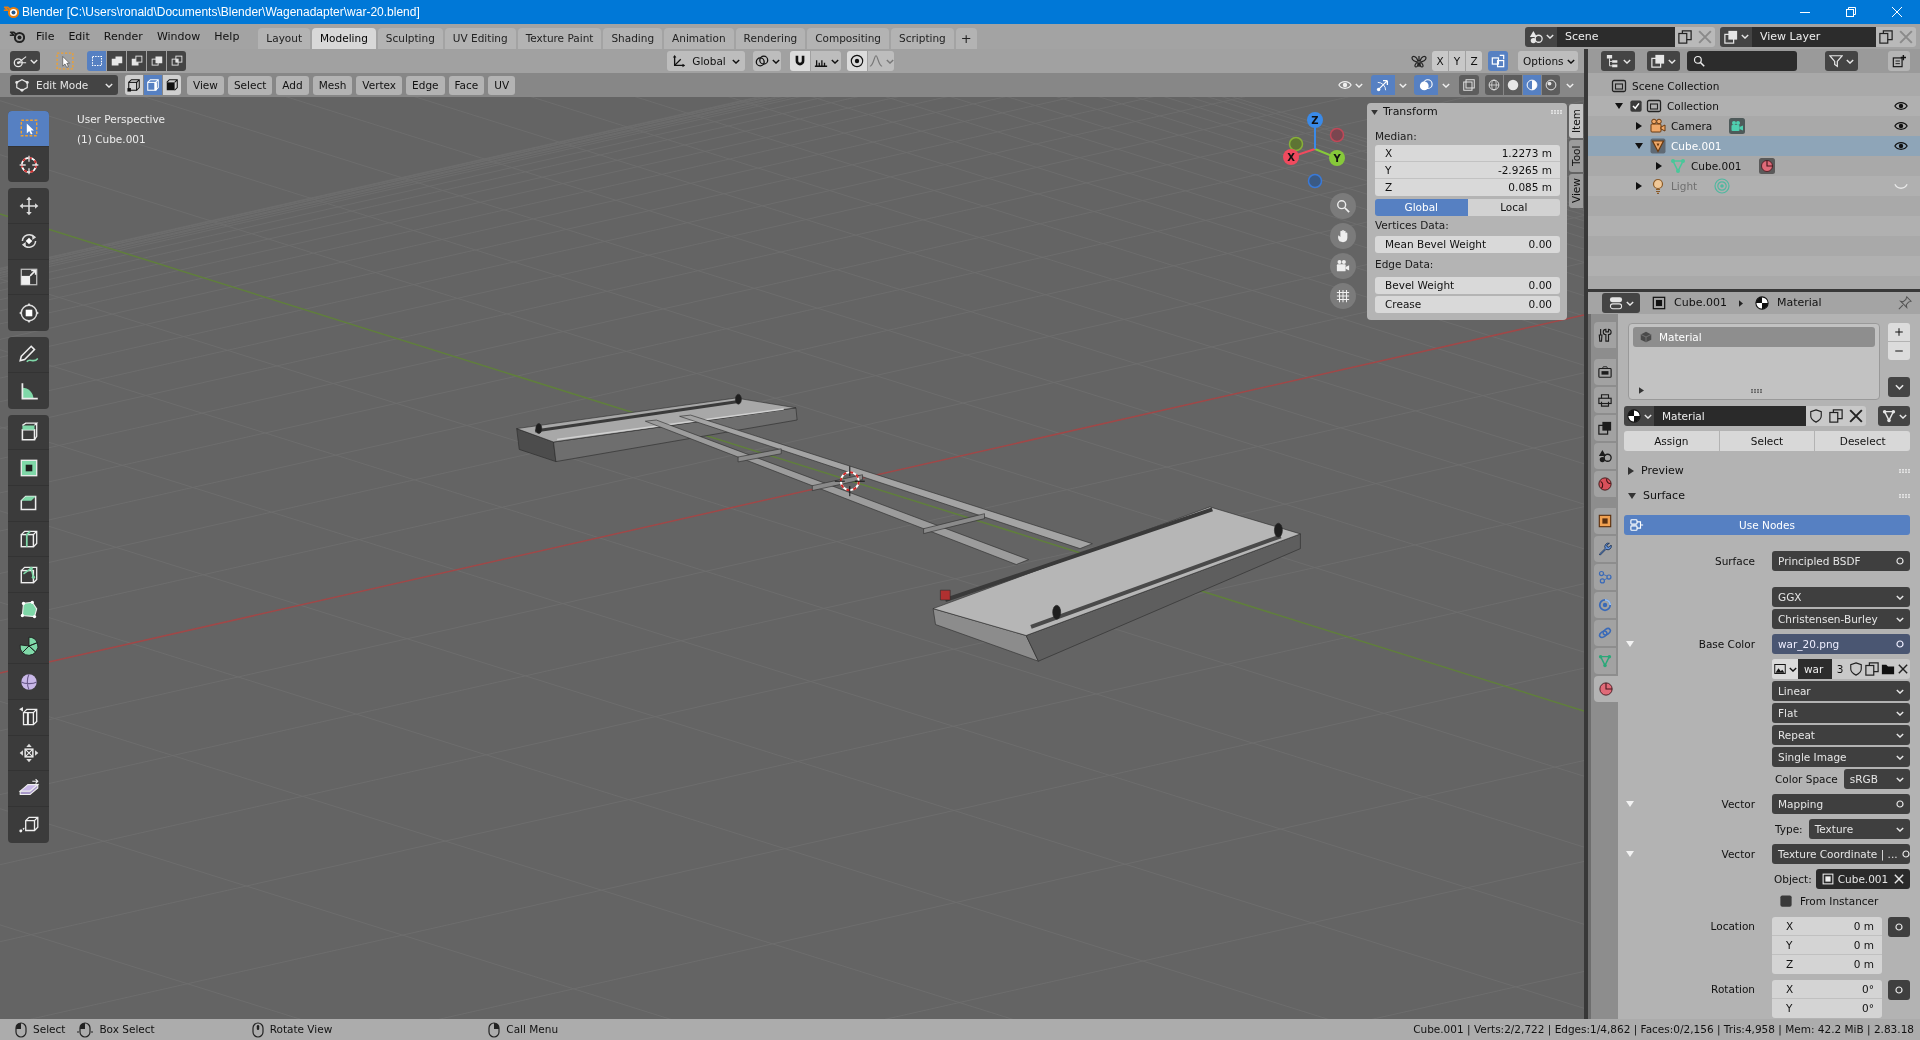 This screenshot has width=1920, height=1040. Describe the element at coordinates (1730, 416) in the screenshot. I see `material-name-field: Material` at that location.